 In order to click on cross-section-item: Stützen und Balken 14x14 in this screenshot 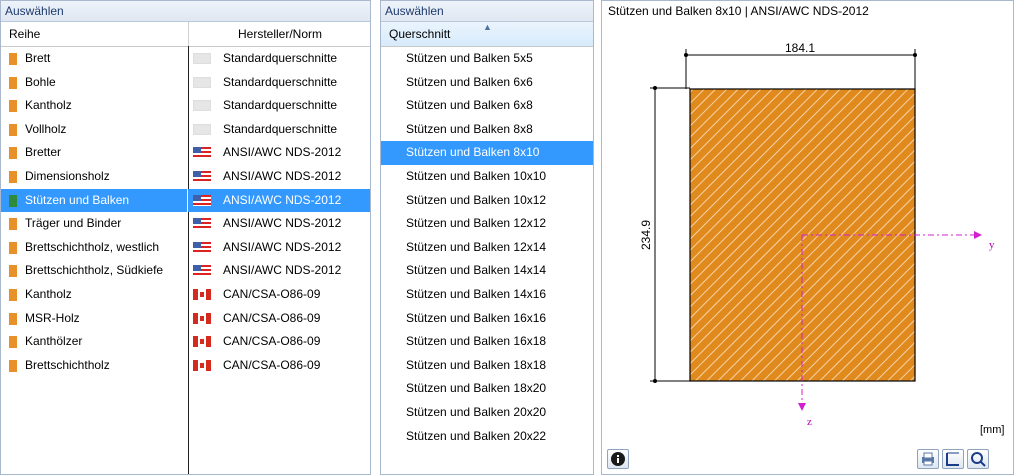, I will do `click(487, 271)`.